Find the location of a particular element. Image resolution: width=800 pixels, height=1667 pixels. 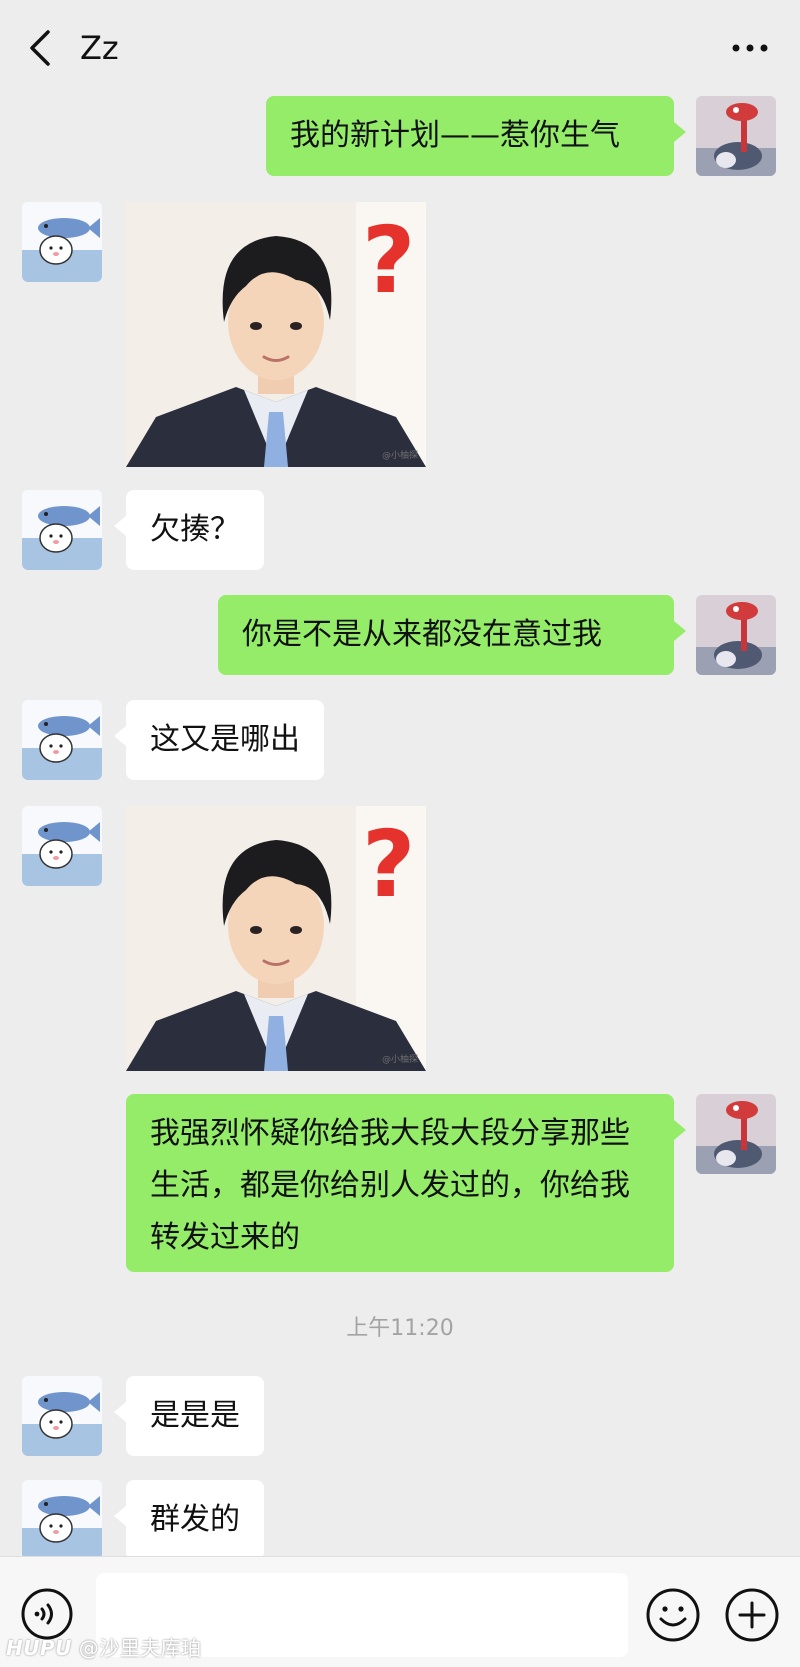

more-button is located at coordinates (750, 48).